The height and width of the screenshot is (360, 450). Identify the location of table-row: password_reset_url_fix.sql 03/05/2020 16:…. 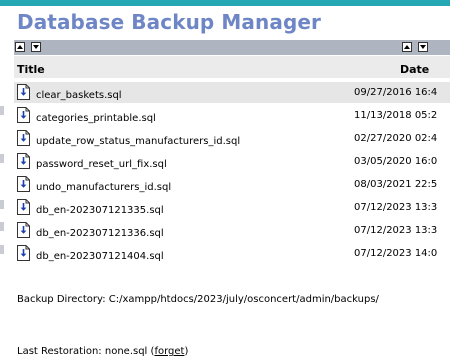
(232, 161).